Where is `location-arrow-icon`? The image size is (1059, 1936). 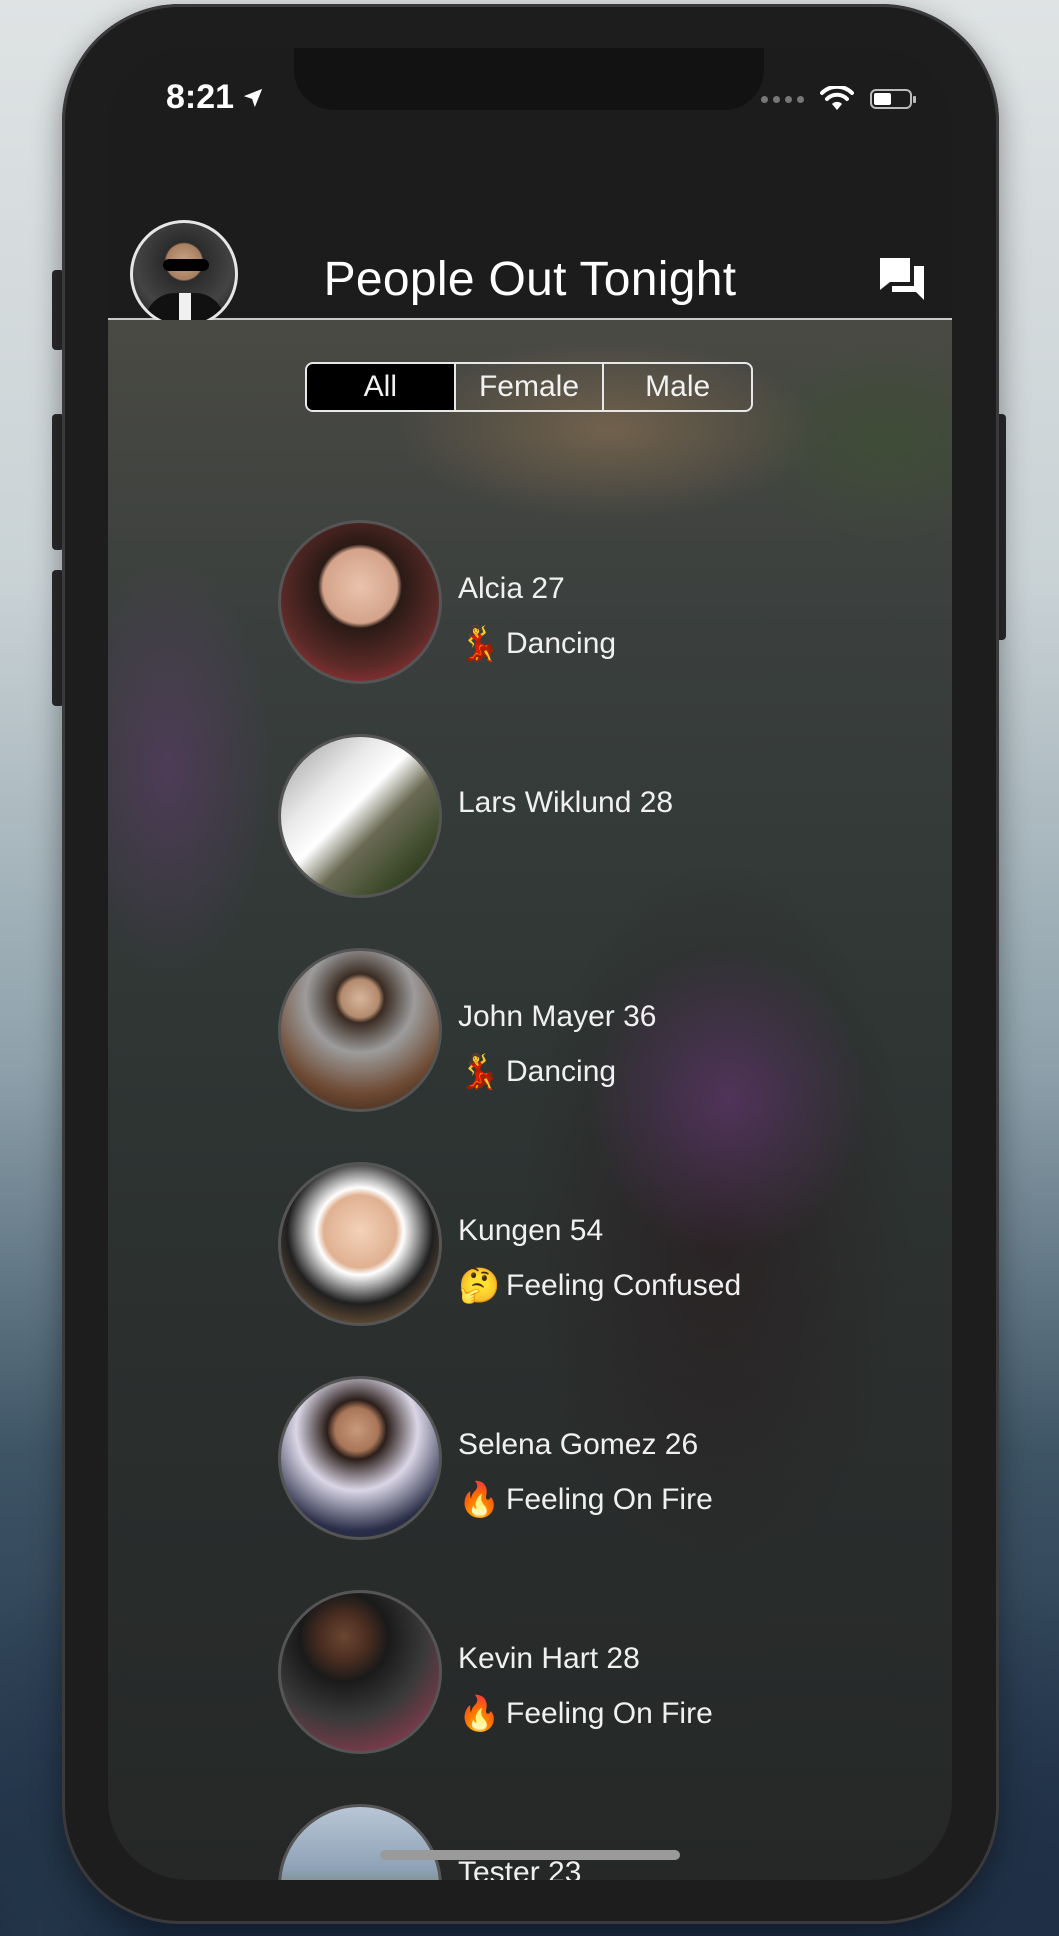 location-arrow-icon is located at coordinates (253, 97).